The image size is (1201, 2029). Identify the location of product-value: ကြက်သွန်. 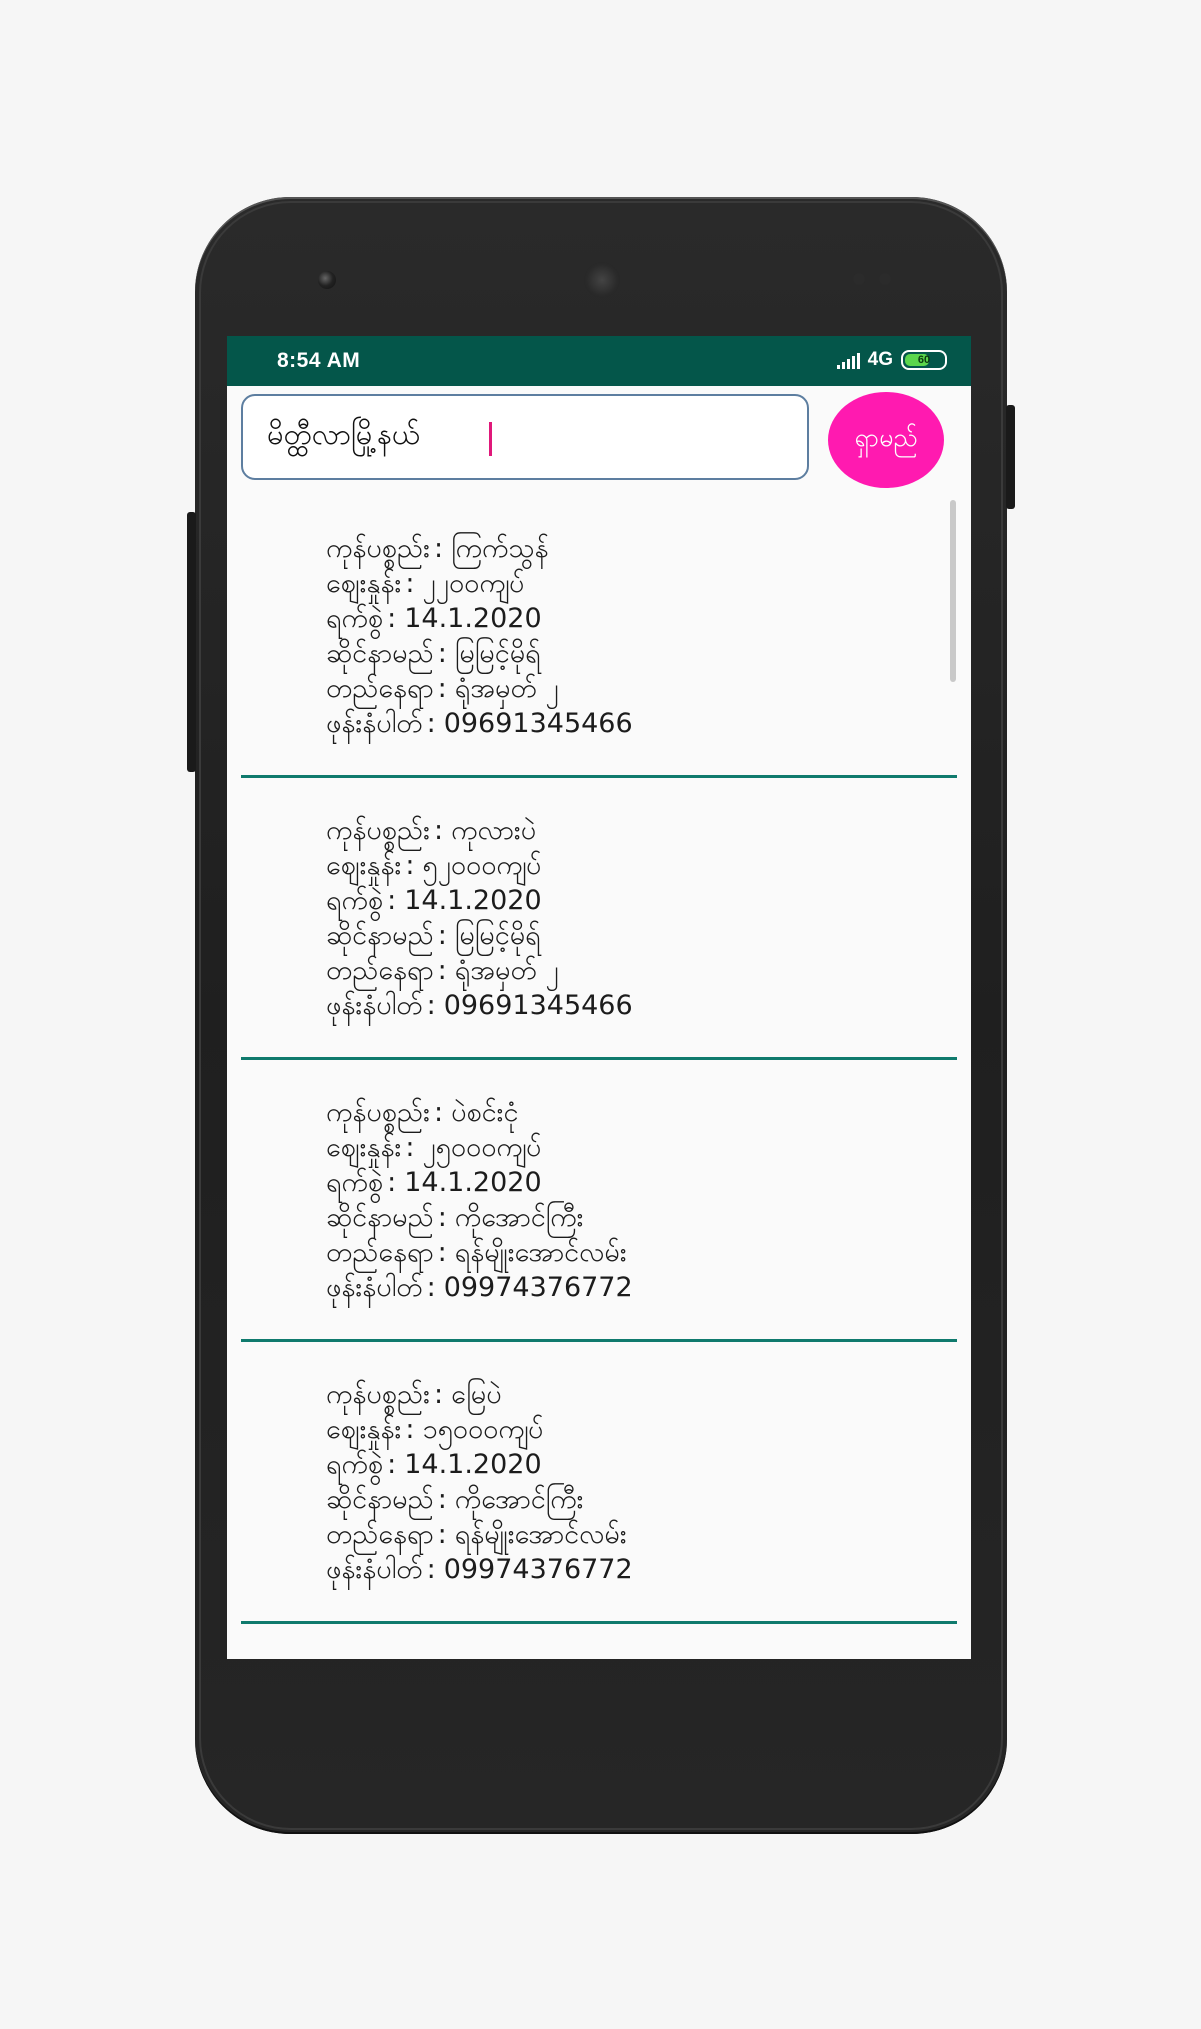
(500, 548).